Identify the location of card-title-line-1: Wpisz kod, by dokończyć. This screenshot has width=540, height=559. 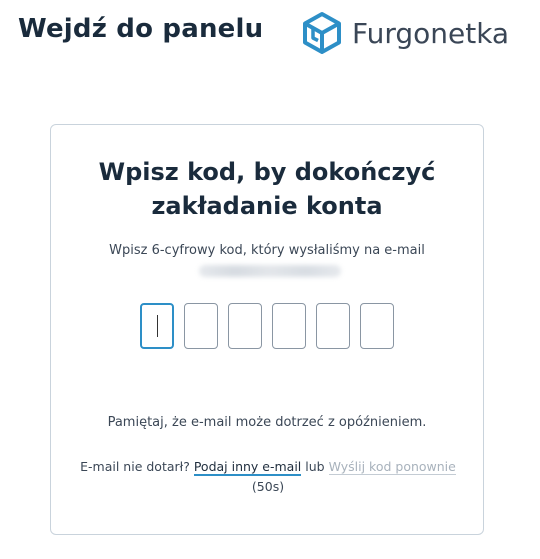
(267, 172).